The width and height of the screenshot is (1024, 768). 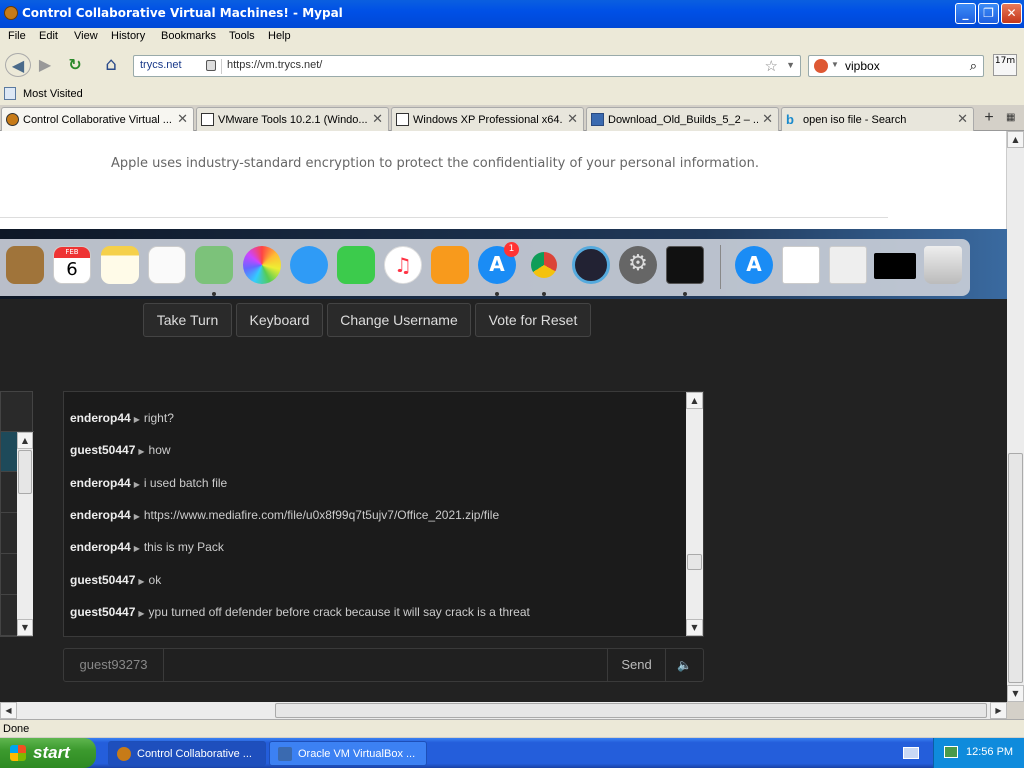 I want to click on chrome-icon, so click(x=544, y=265).